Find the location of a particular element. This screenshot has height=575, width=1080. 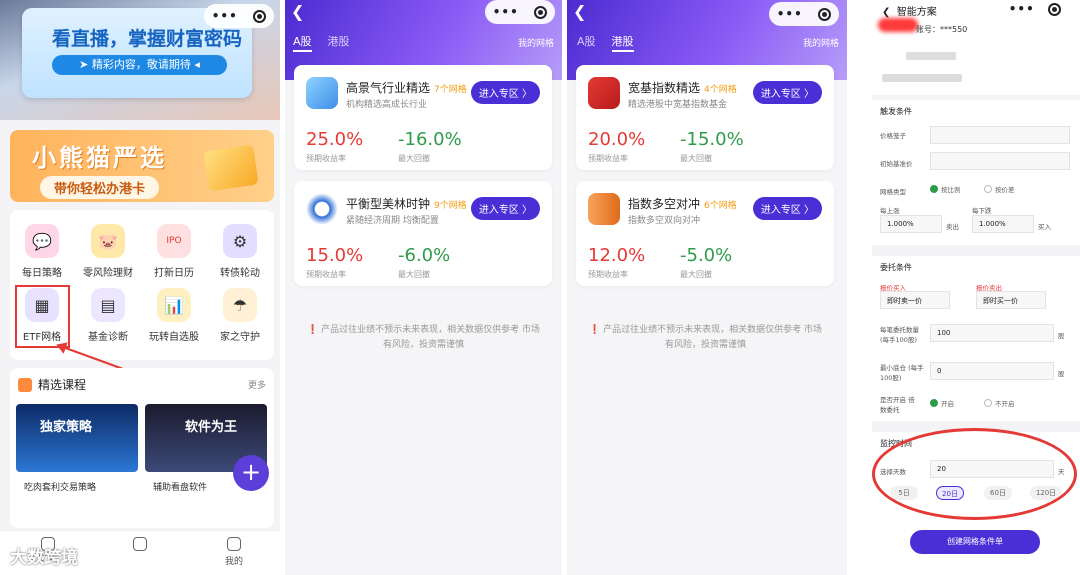

watermark: 大数跨境 is located at coordinates (44, 558).